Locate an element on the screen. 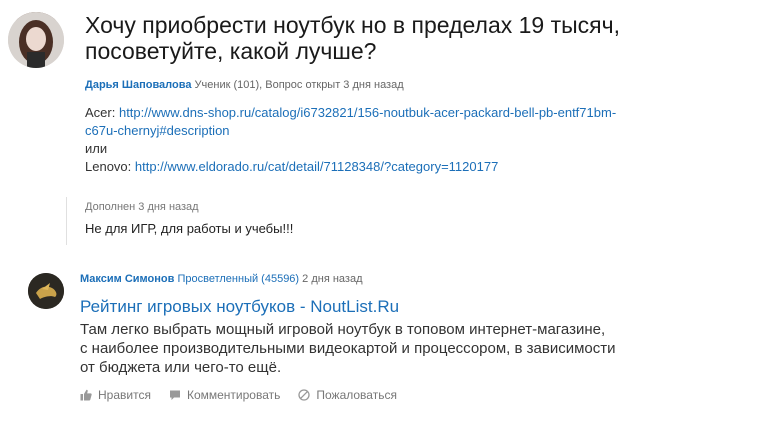 The width and height of the screenshot is (764, 422). comment-label: Комментировать is located at coordinates (233, 395).